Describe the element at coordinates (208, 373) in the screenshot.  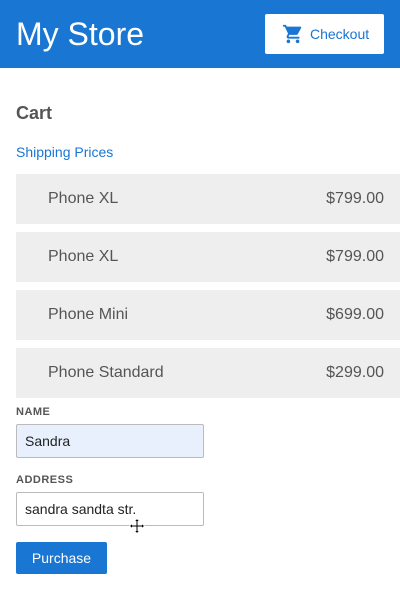
I see `cart-item: Phone Standard $299.00` at that location.